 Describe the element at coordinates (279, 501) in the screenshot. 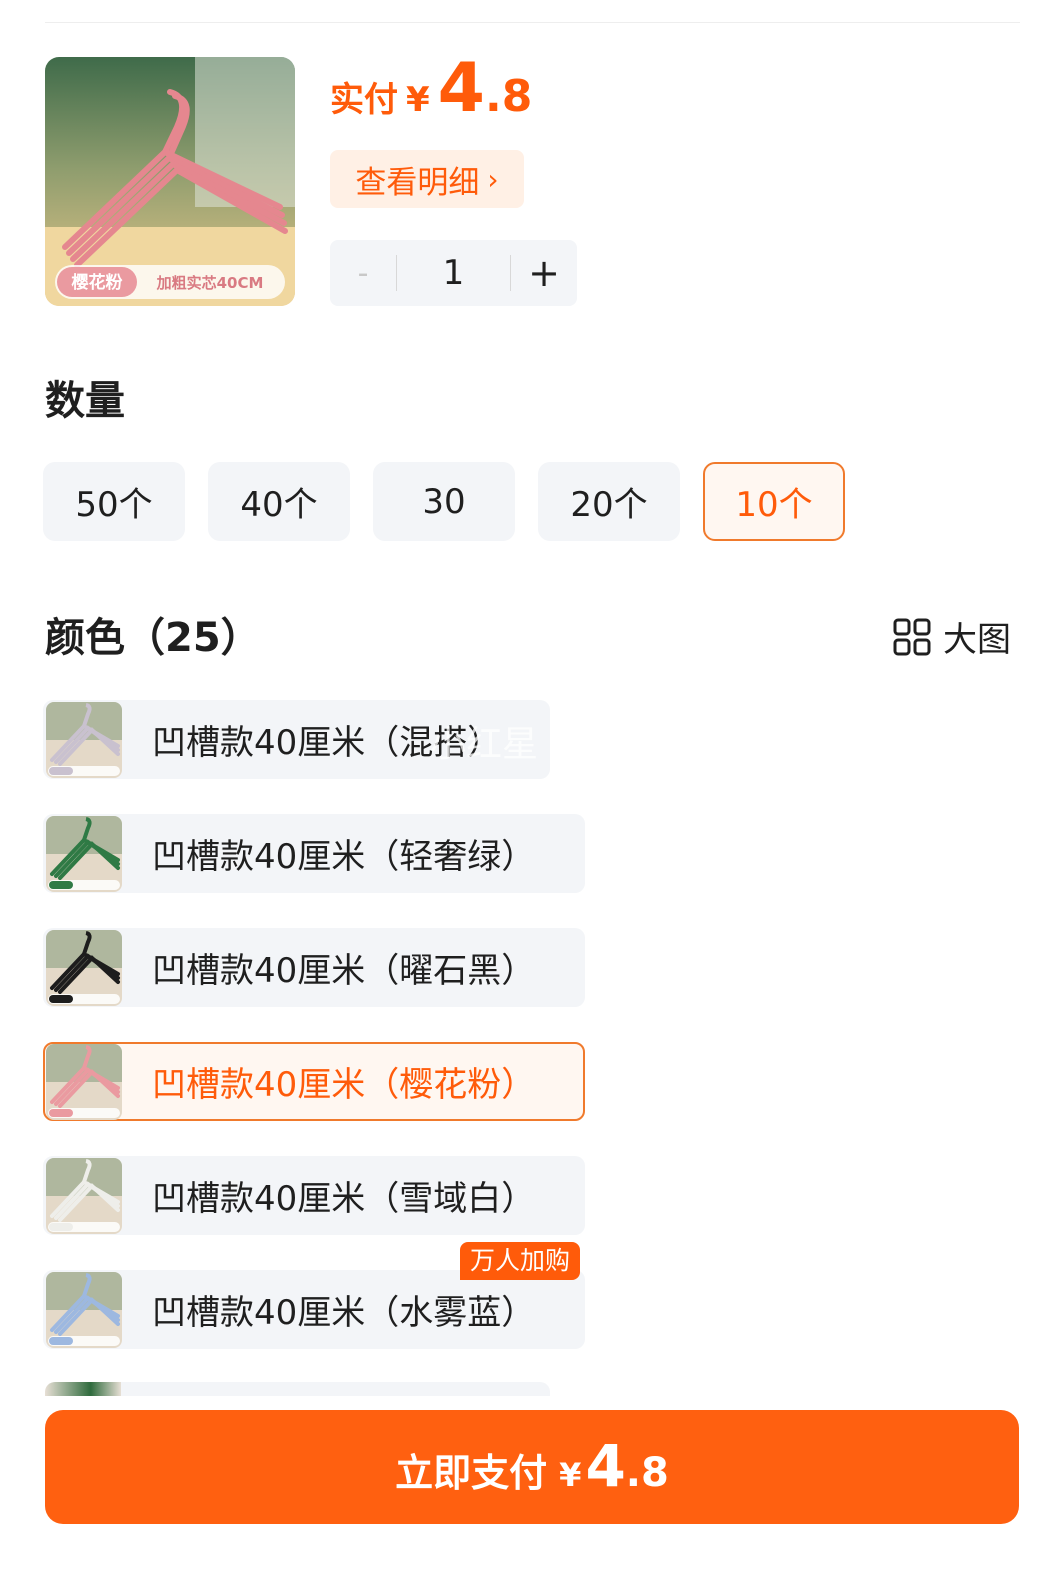

I see `quantity-option-40: 40个` at that location.